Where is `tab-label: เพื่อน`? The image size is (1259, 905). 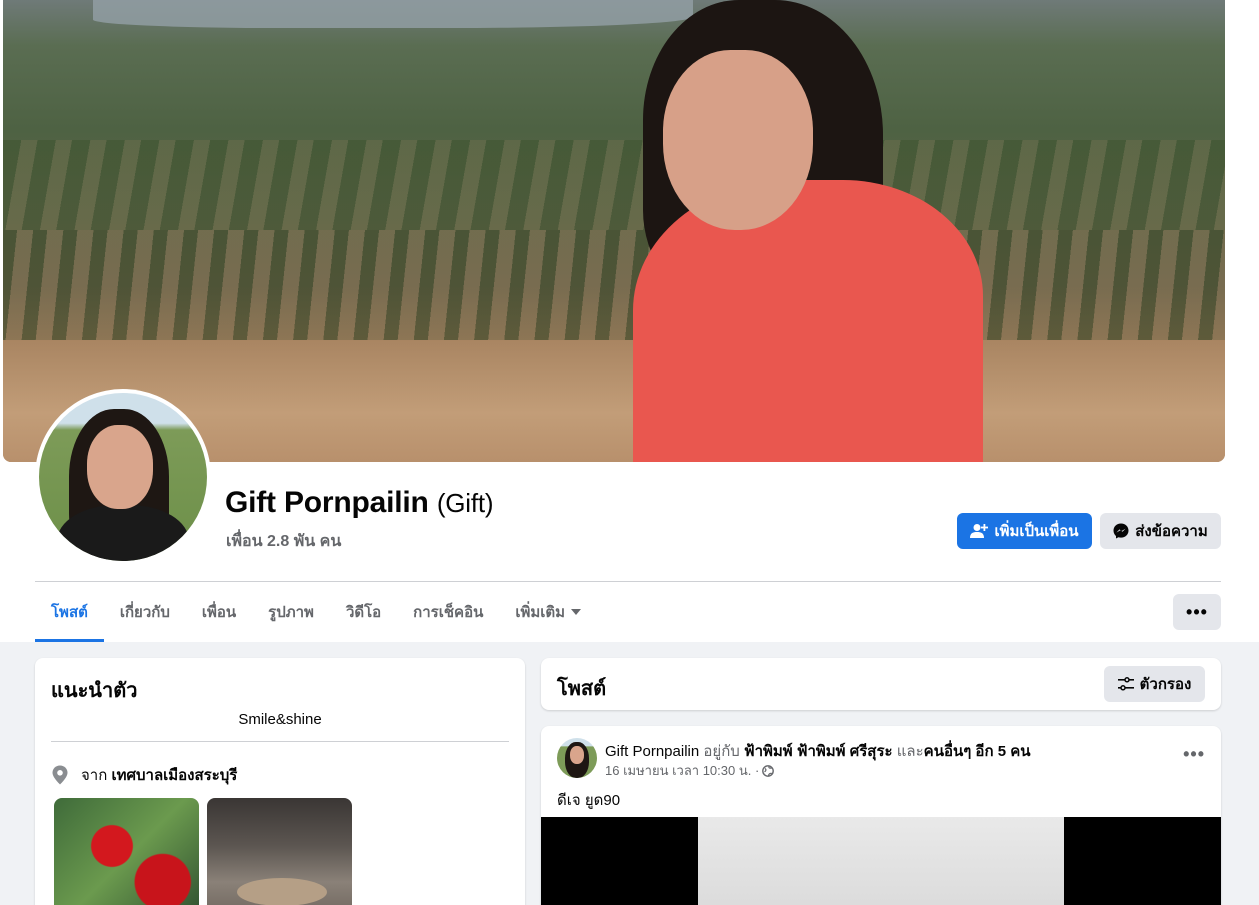 tab-label: เพื่อน is located at coordinates (219, 612).